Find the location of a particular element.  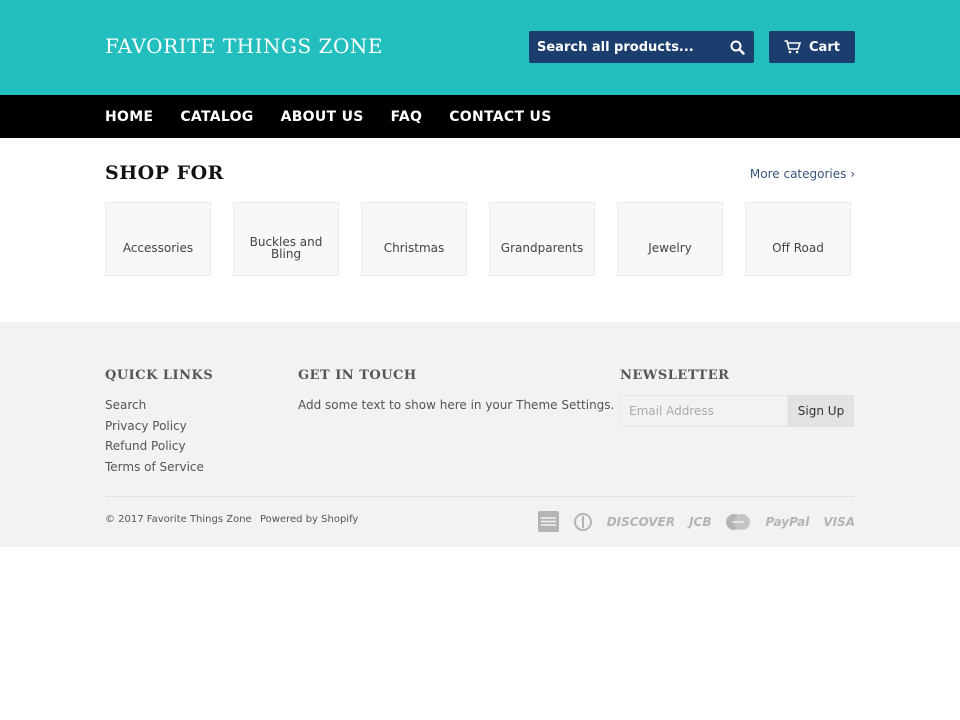

jcb-icon: JCB is located at coordinates (700, 521).